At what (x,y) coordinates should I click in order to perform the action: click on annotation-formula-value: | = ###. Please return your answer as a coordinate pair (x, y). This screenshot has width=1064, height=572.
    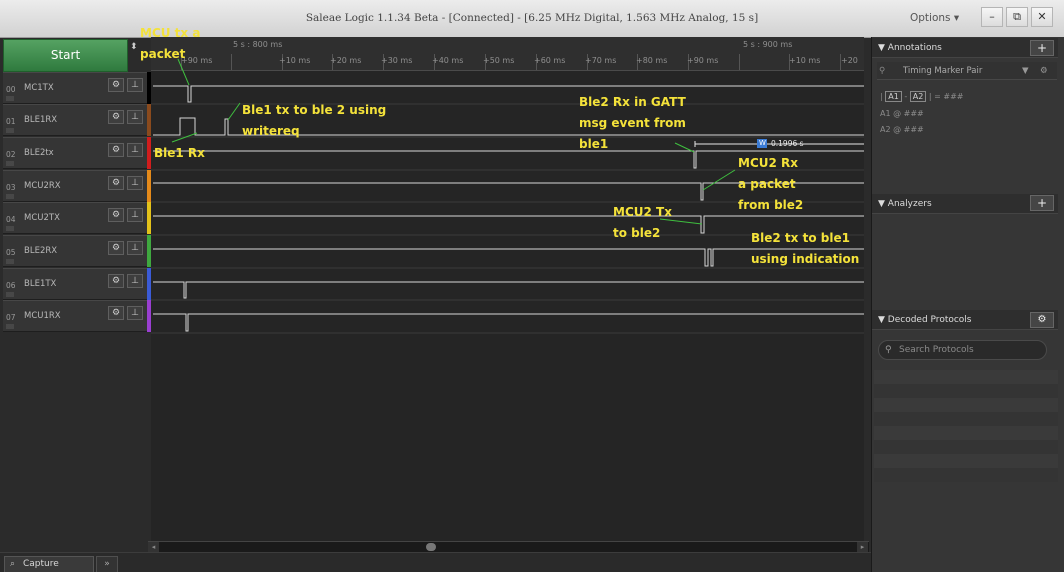
    Looking at the image, I should click on (946, 96).